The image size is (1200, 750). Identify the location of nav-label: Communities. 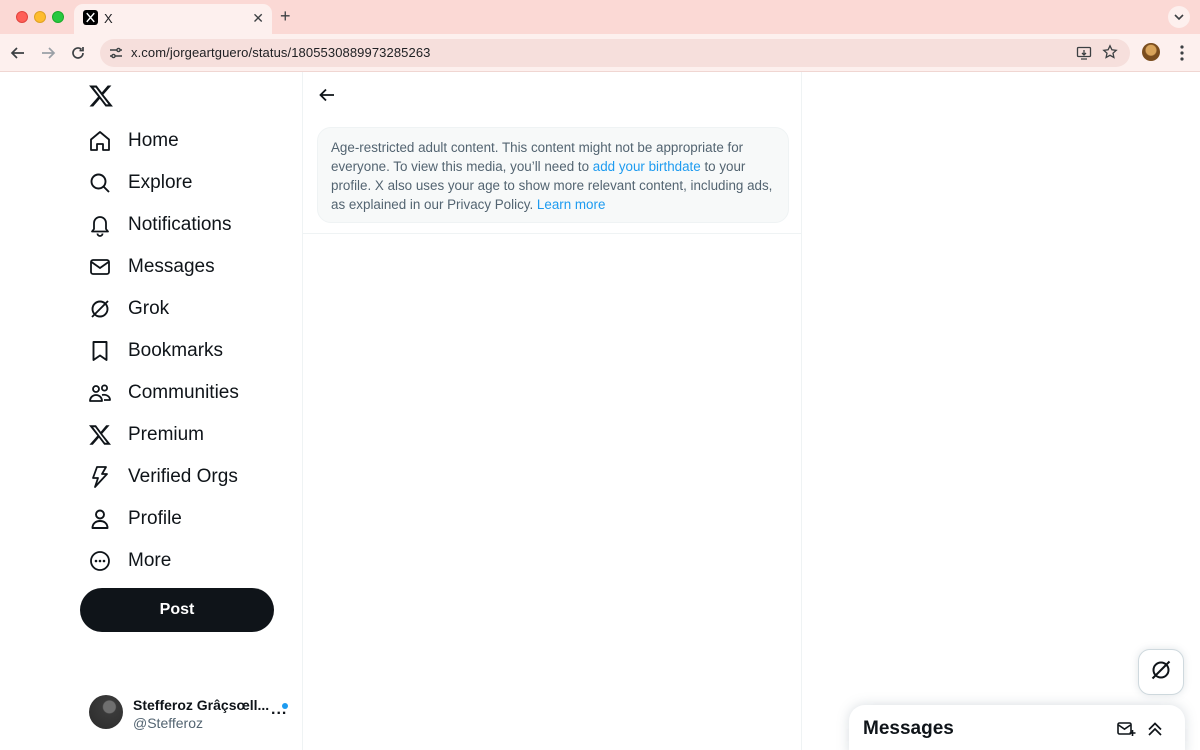
(183, 392).